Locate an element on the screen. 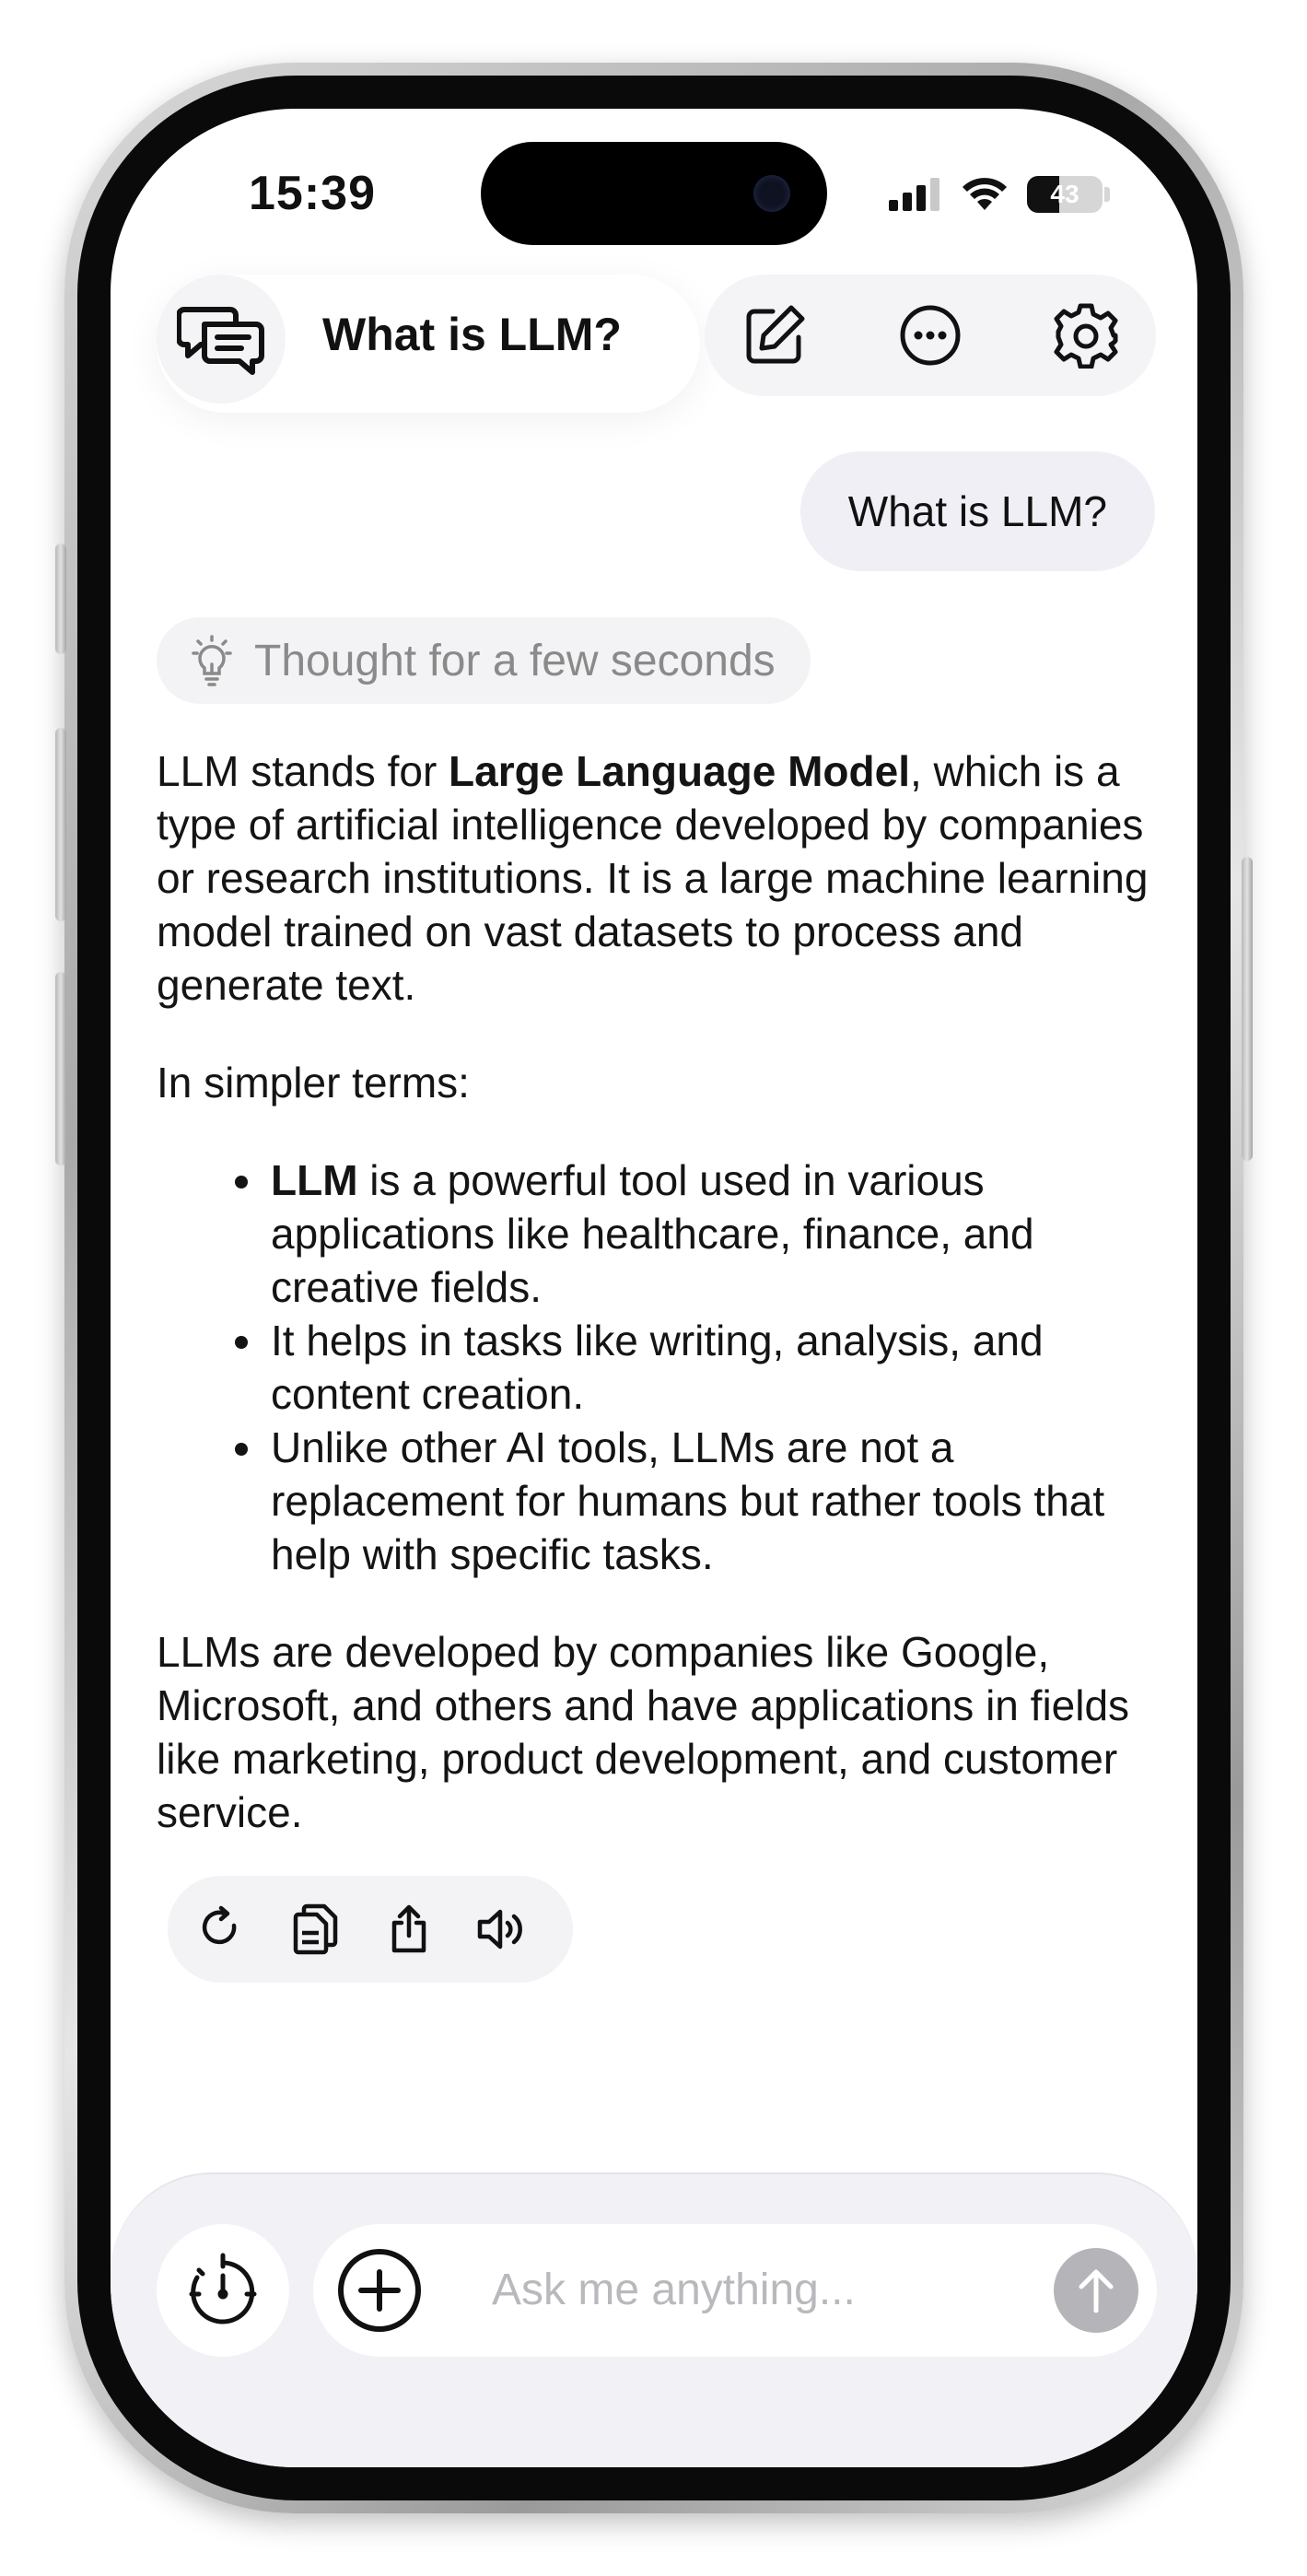 This screenshot has height=2576, width=1307. chat-title: What is LLM? is located at coordinates (472, 334).